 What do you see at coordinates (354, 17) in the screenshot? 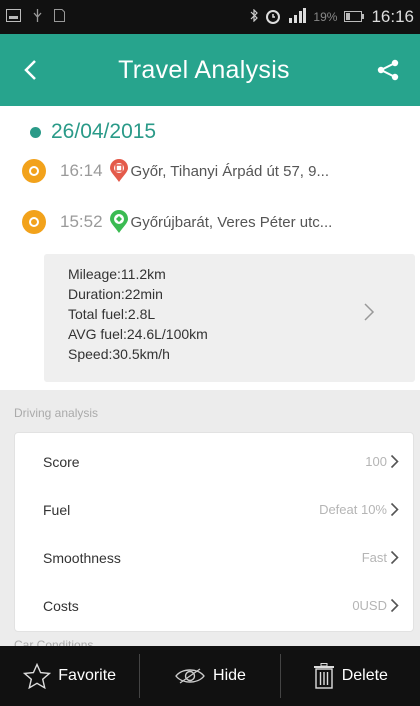
I see `battery-icon` at bounding box center [354, 17].